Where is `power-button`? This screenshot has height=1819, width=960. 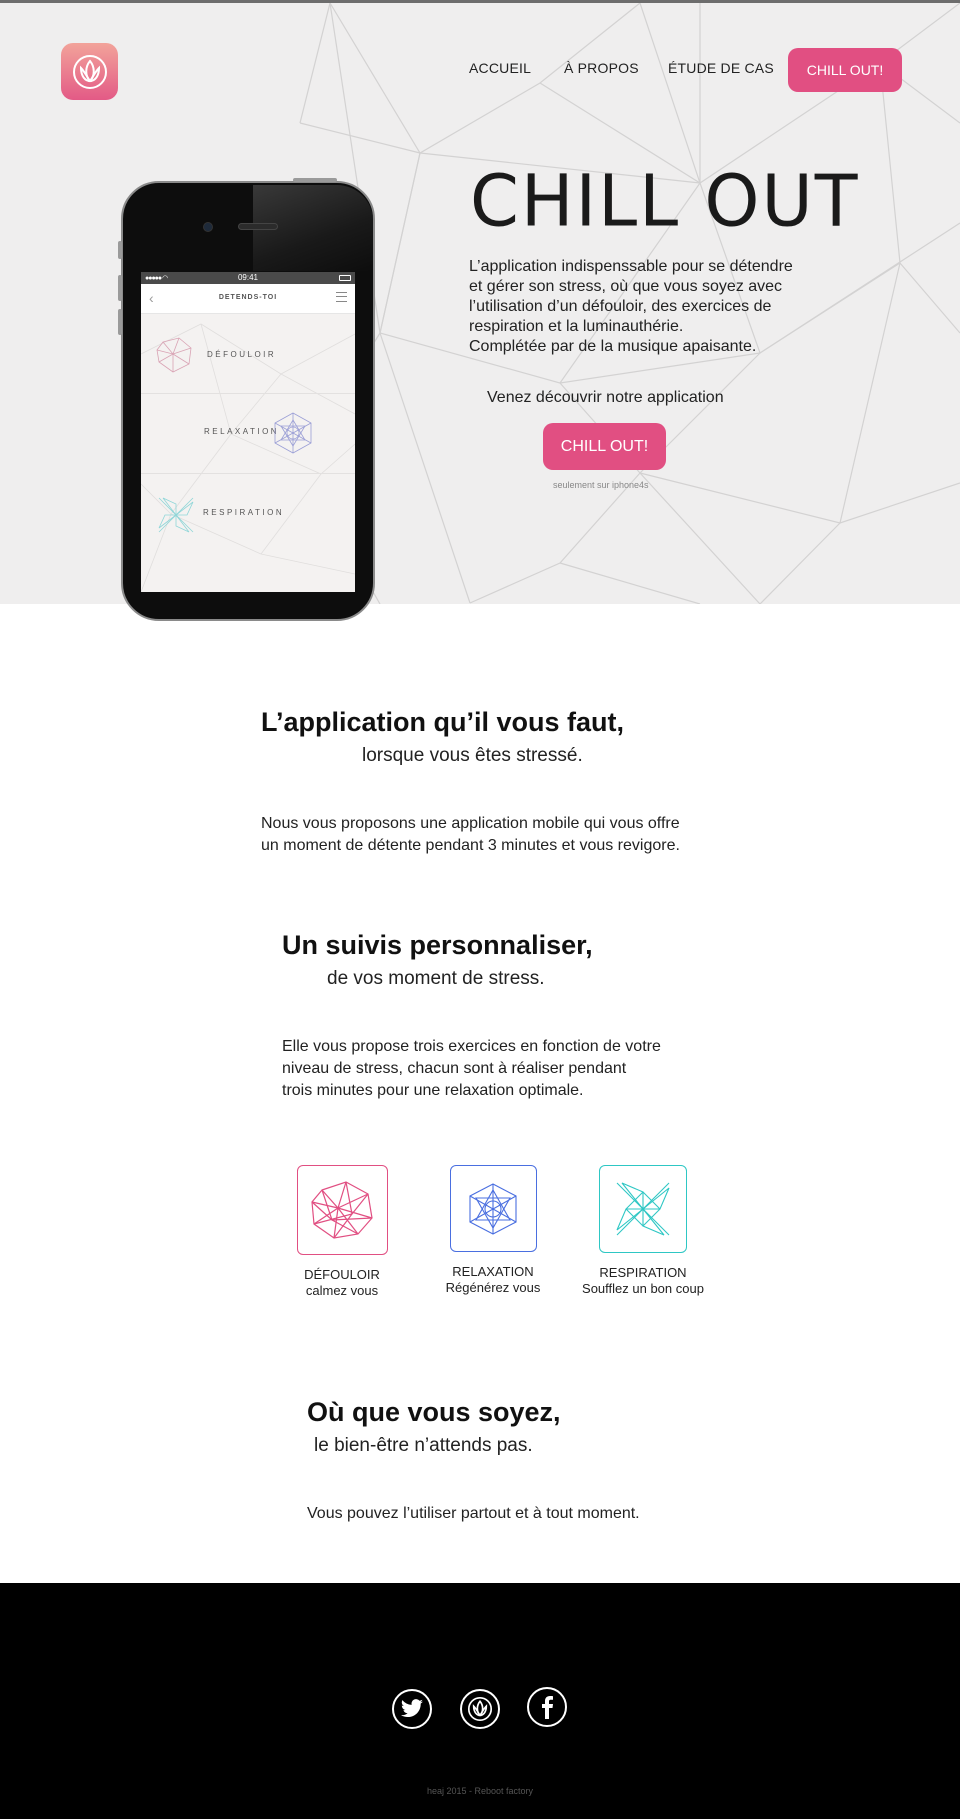
power-button is located at coordinates (315, 180).